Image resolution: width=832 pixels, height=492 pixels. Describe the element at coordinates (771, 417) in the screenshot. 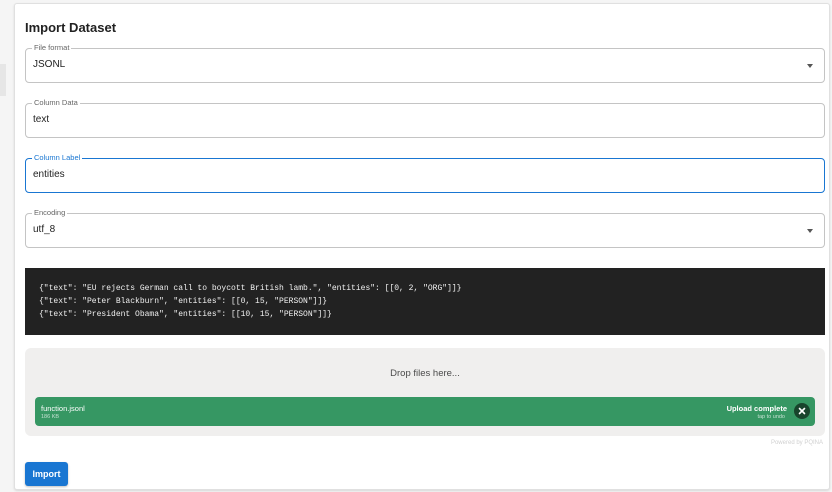

I see `undo-hint: tap to undo` at that location.